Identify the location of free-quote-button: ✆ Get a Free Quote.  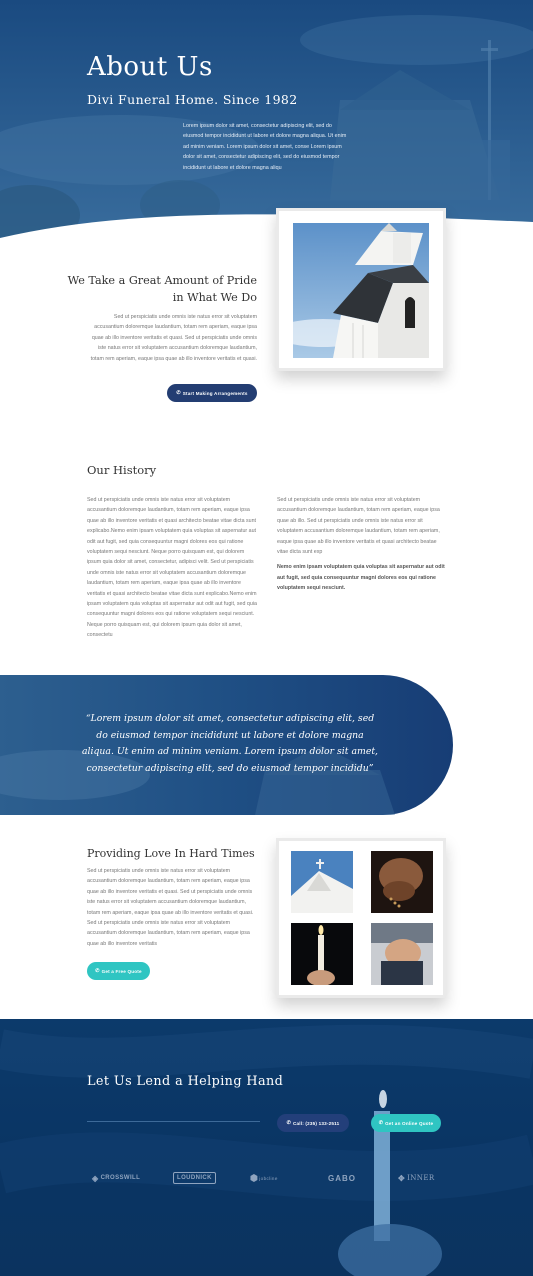
(118, 971).